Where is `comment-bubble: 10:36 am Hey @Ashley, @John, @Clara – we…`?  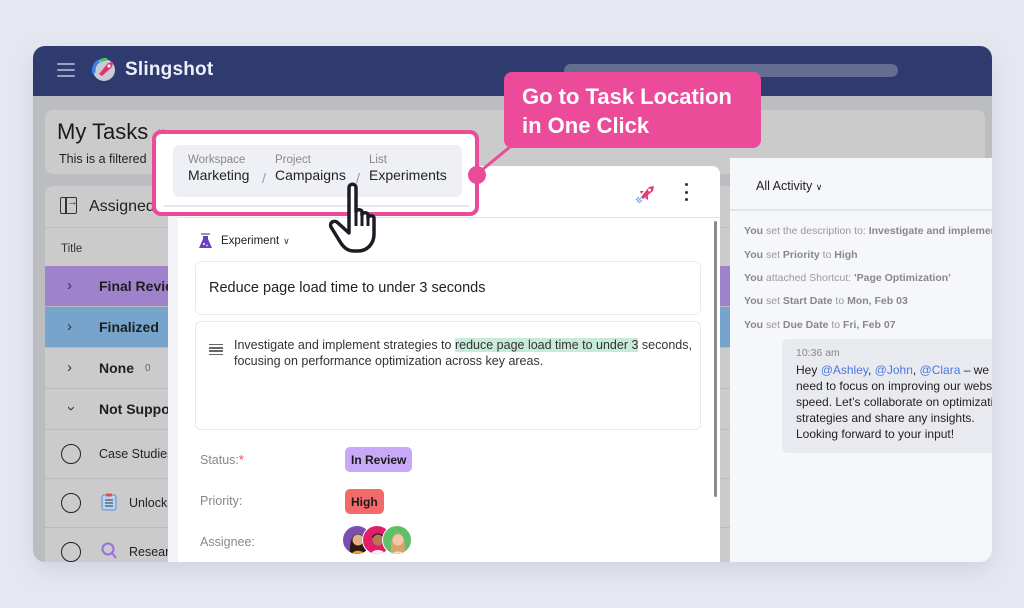
comment-bubble: 10:36 am Hey @Ashley, @John, @Clara – we… is located at coordinates (887, 396).